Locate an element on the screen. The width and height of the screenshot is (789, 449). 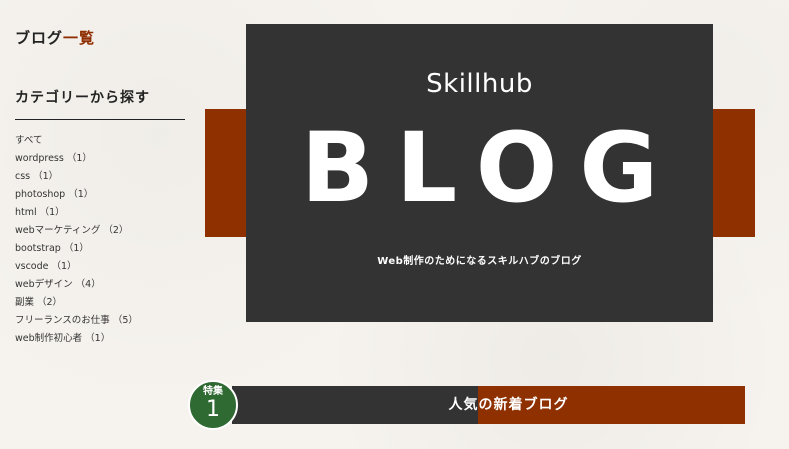
category-label: bootstrap is located at coordinates (38, 248).